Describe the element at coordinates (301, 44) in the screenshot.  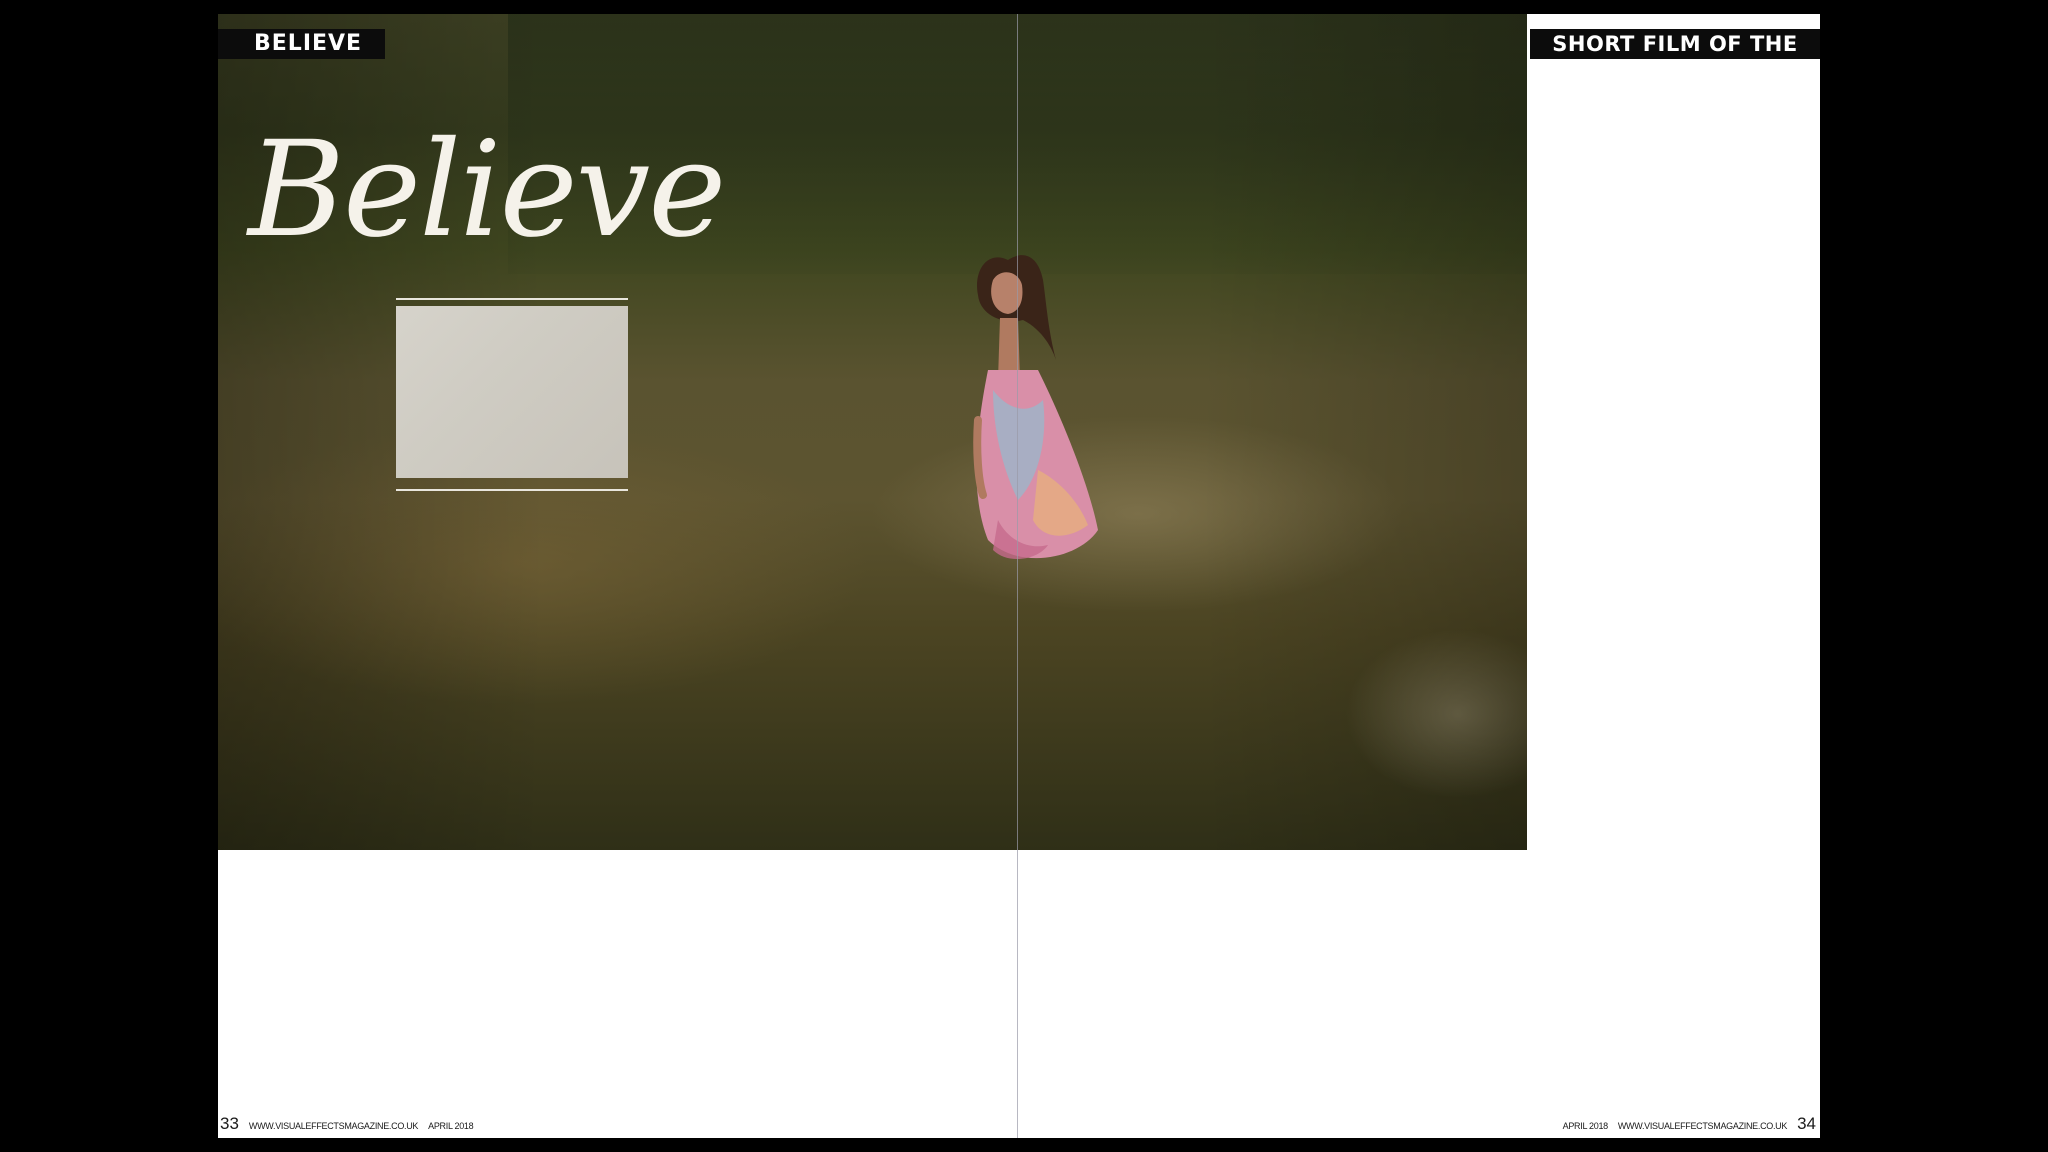
I see `section-label-left: BELIEVE` at that location.